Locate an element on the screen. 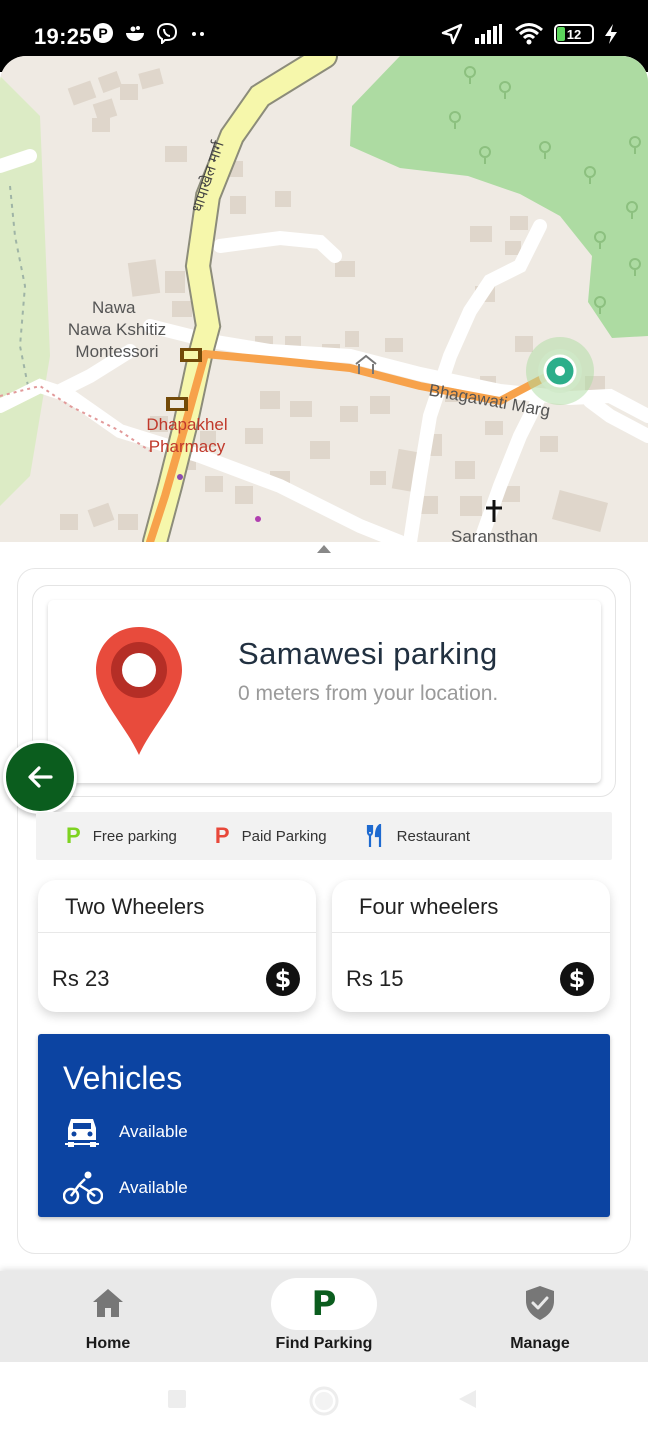 The height and width of the screenshot is (1440, 648). nav-manage: Manage is located at coordinates (540, 1316).